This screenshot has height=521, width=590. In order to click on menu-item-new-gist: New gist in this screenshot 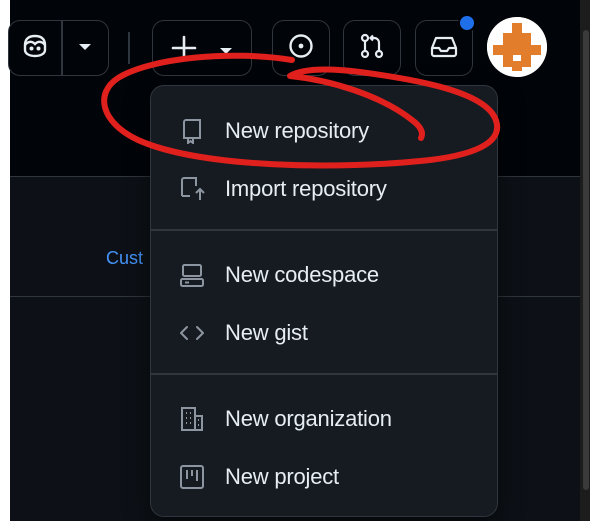, I will do `click(324, 333)`.